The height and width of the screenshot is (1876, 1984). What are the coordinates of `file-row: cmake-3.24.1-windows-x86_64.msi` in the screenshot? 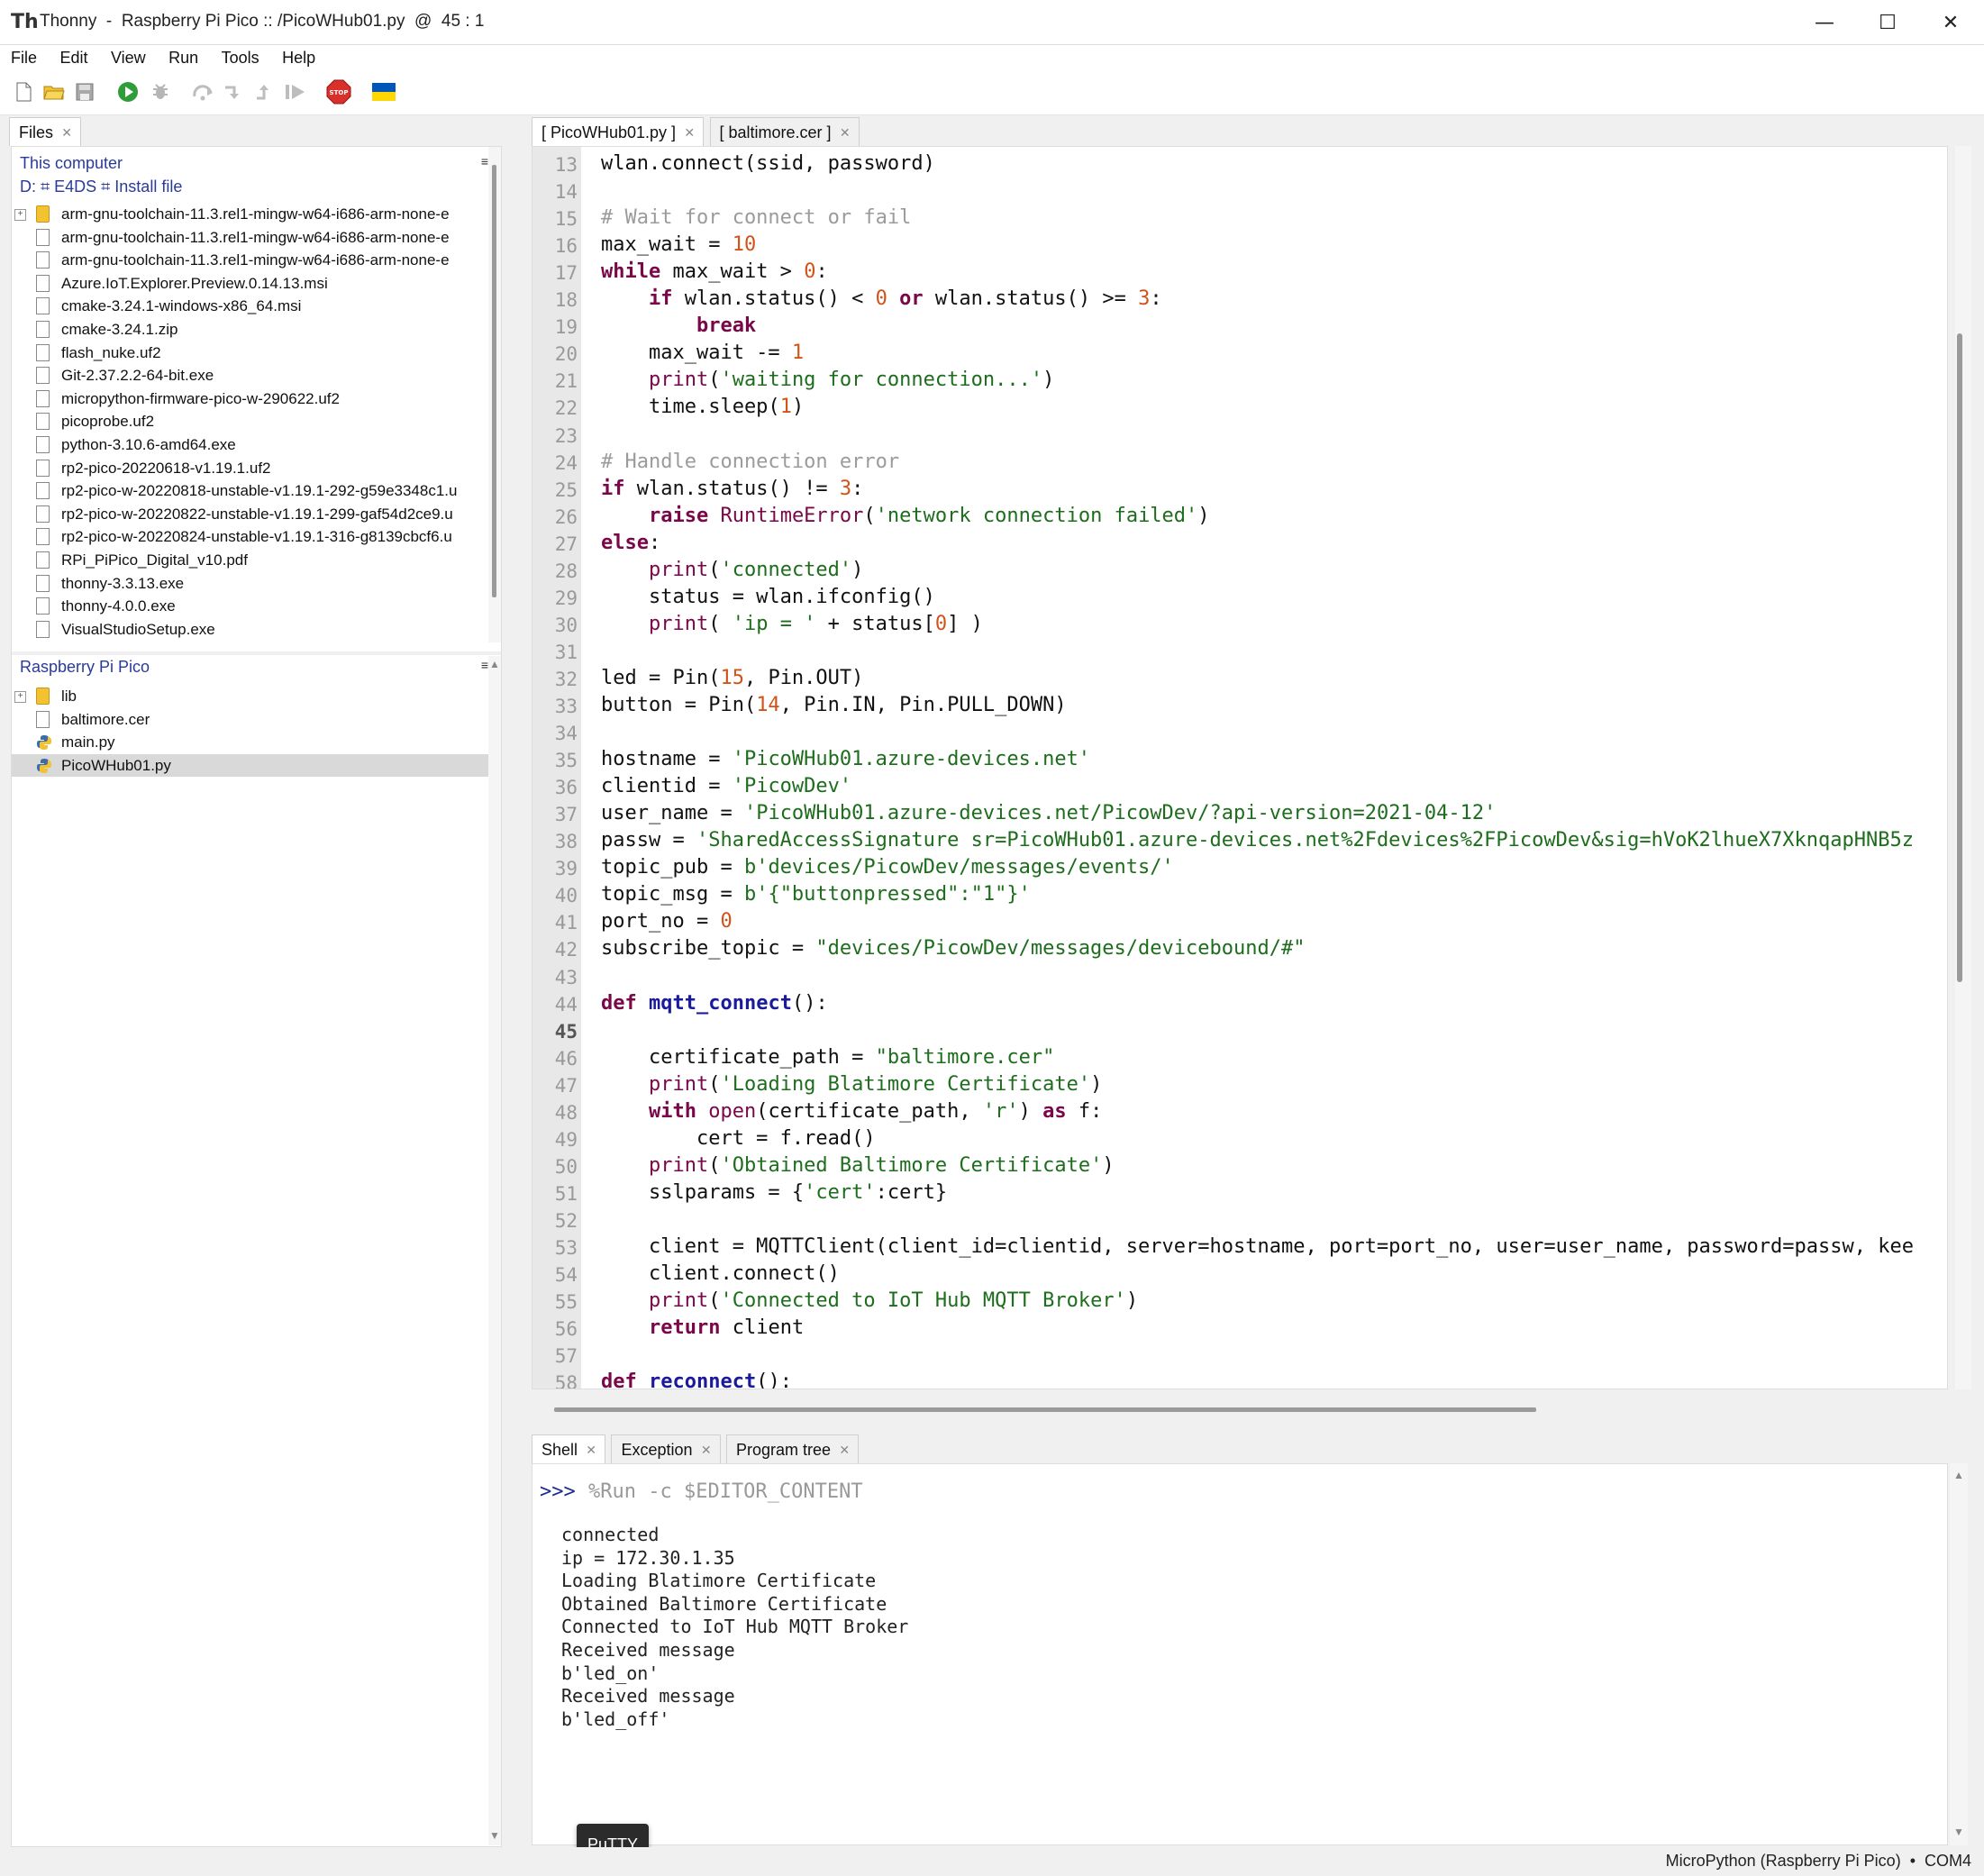 It's located at (253, 306).